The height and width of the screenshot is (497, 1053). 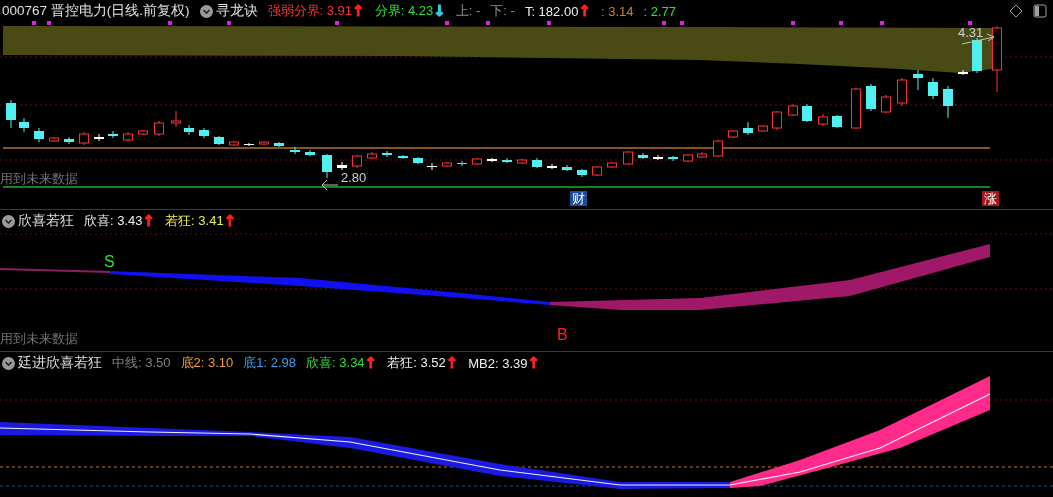 I want to click on indicator-reading: : 2.77, so click(x=660, y=11).